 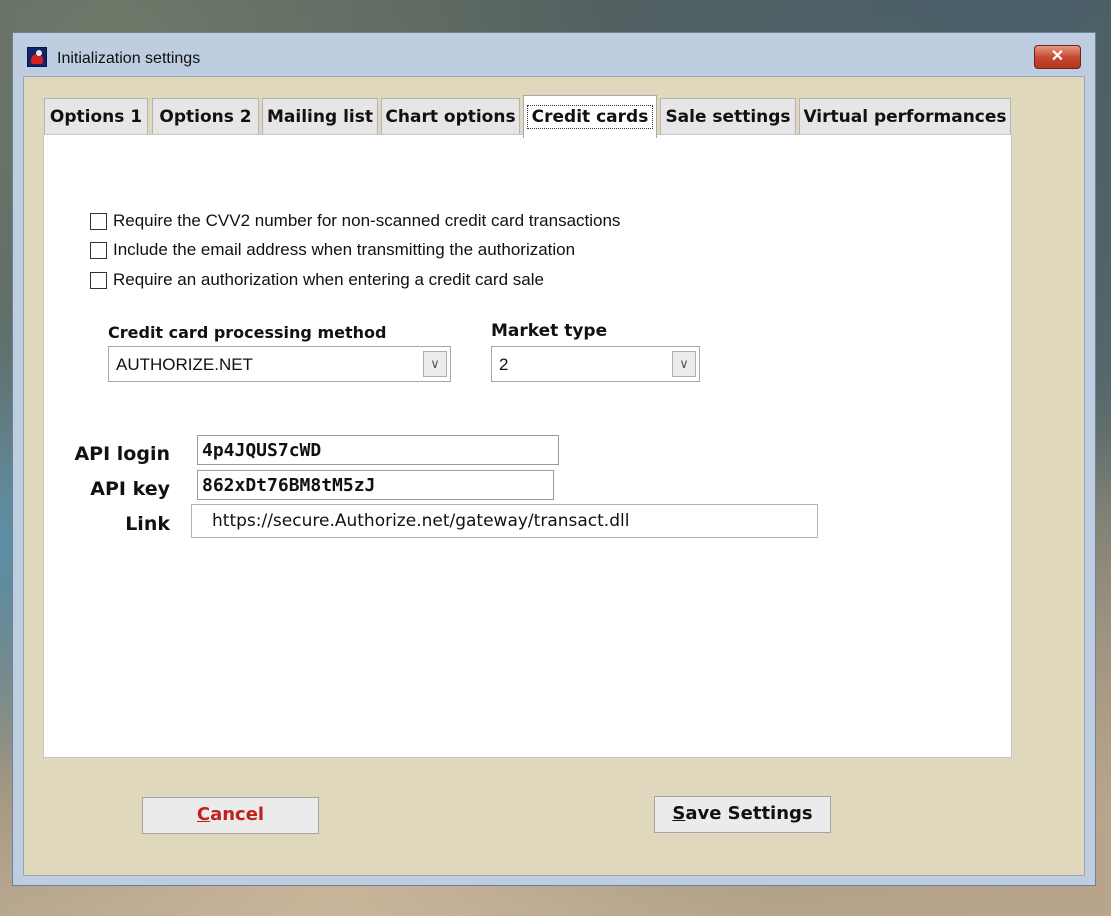 I want to click on save-mnemonic: S, so click(x=679, y=813).